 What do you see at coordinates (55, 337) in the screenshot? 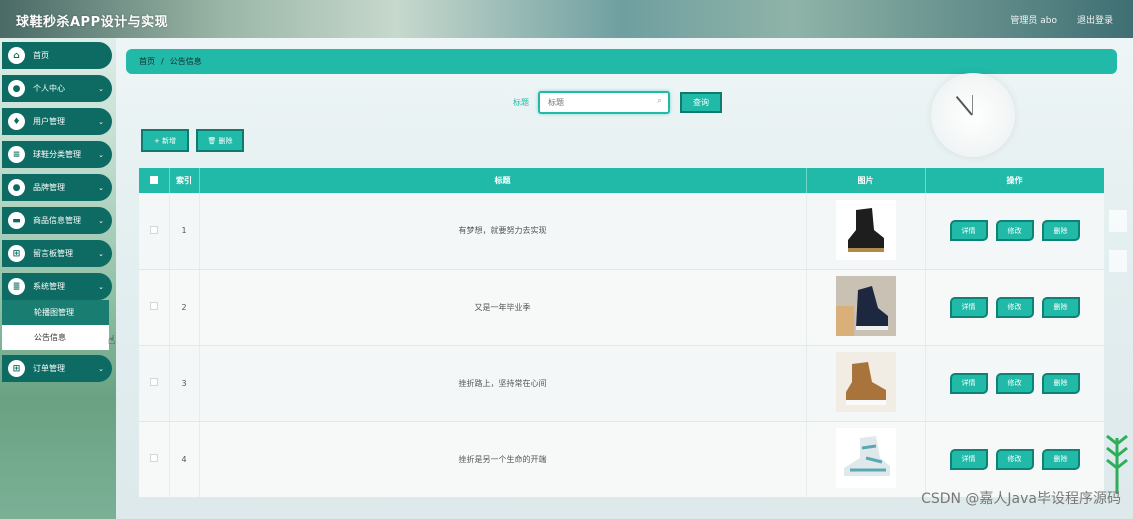
I see `submenu-announcement: 公告信息` at bounding box center [55, 337].